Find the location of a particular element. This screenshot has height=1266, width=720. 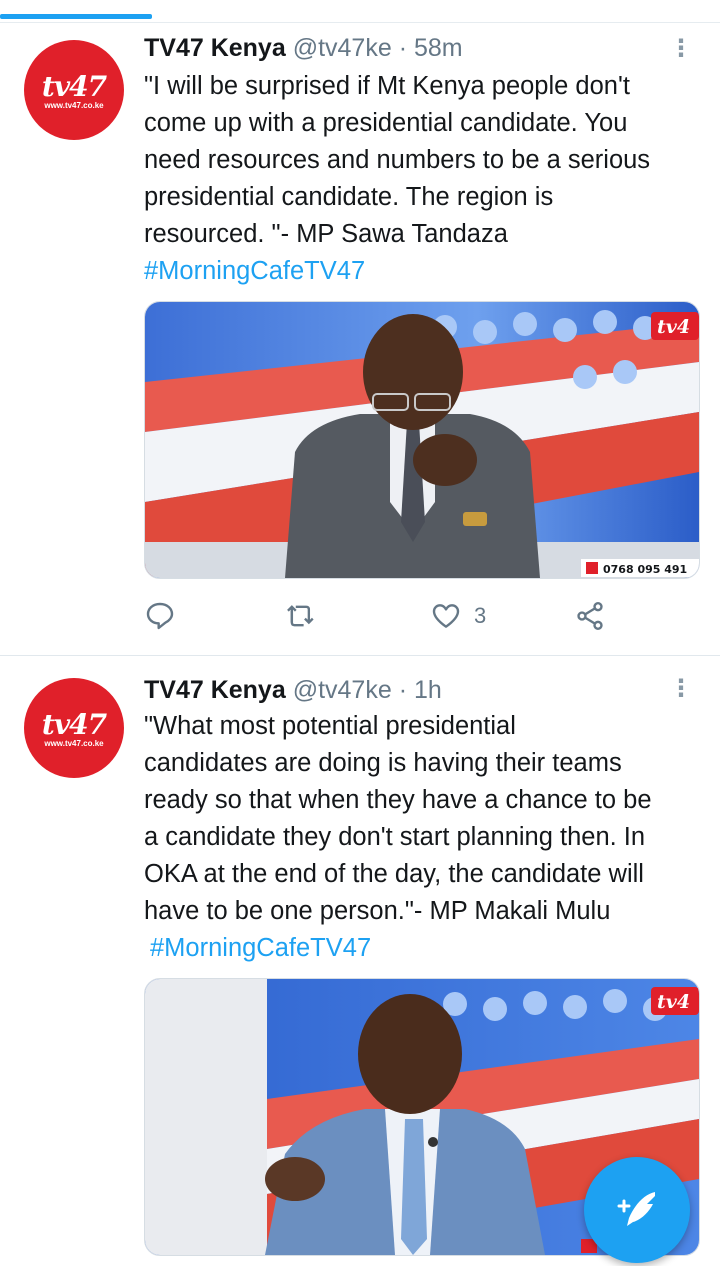

retweet-icon is located at coordinates (300, 616).